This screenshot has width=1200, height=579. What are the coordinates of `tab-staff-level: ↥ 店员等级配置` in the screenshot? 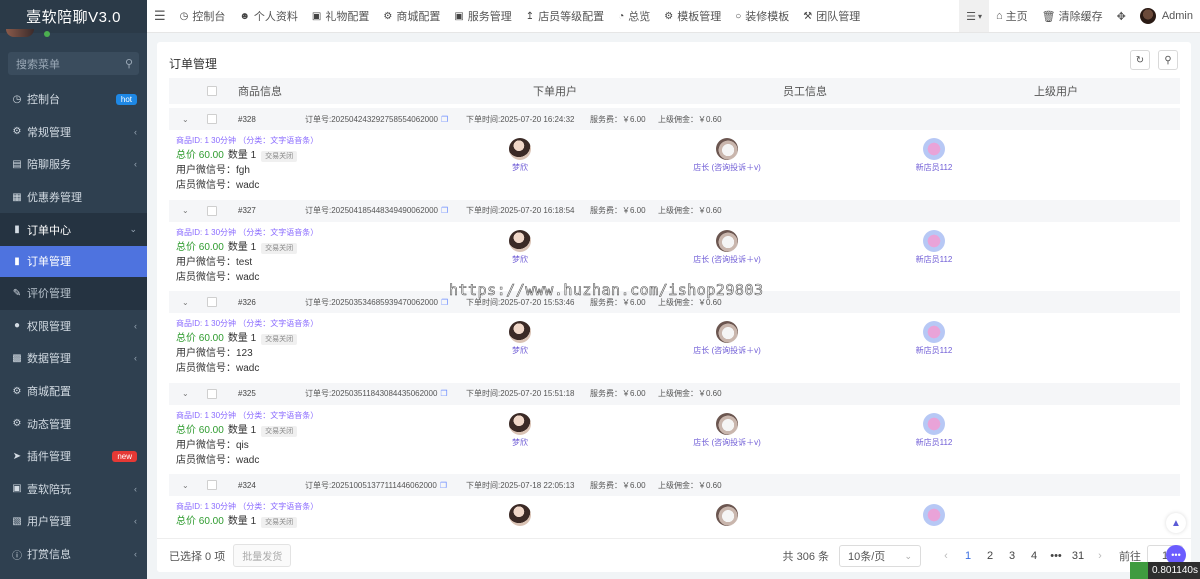 It's located at (565, 16).